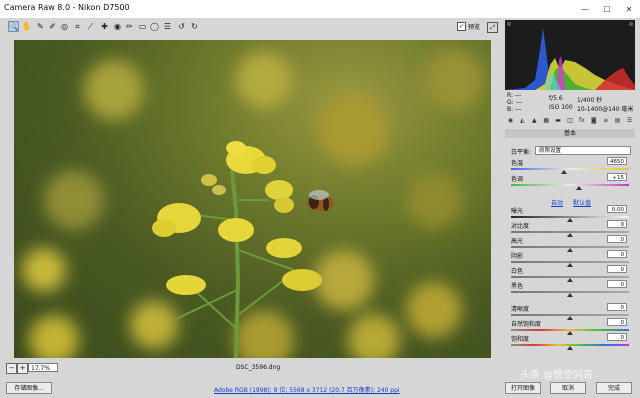 The image size is (640, 398). I want to click on histogram, so click(570, 55).